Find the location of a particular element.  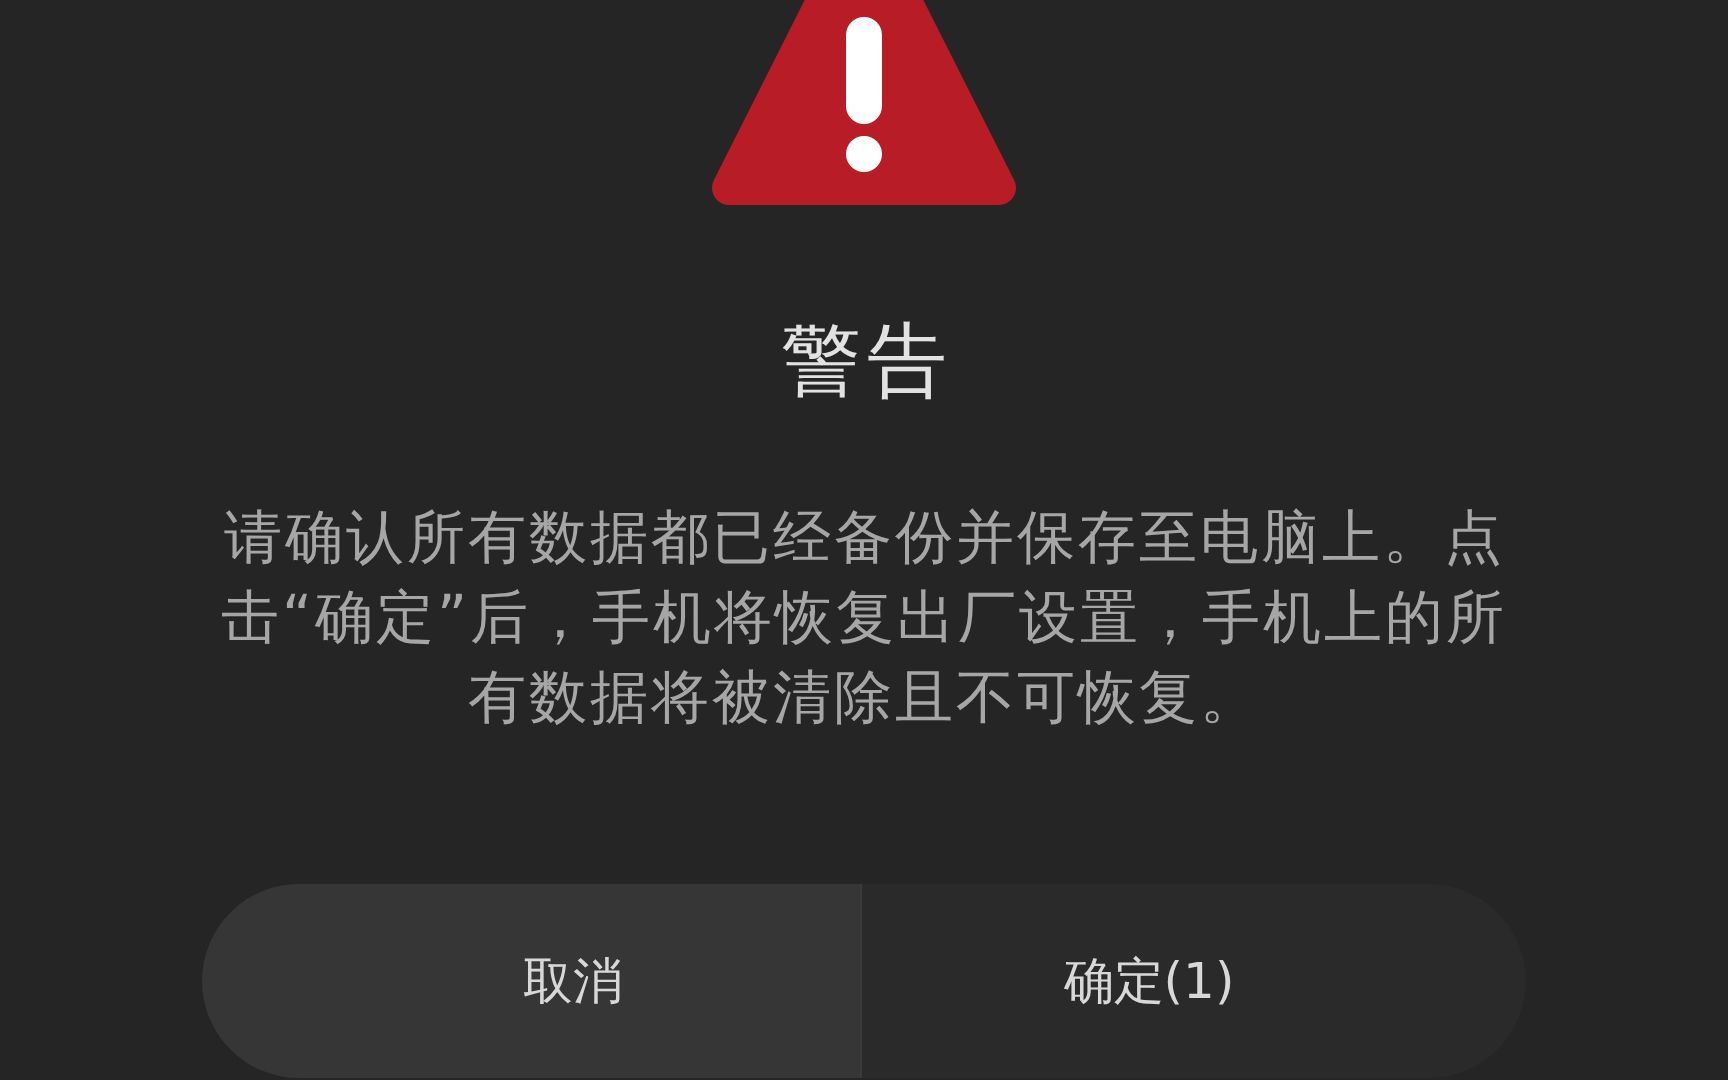

confirm-button: 确定(1) is located at coordinates (1194, 981).